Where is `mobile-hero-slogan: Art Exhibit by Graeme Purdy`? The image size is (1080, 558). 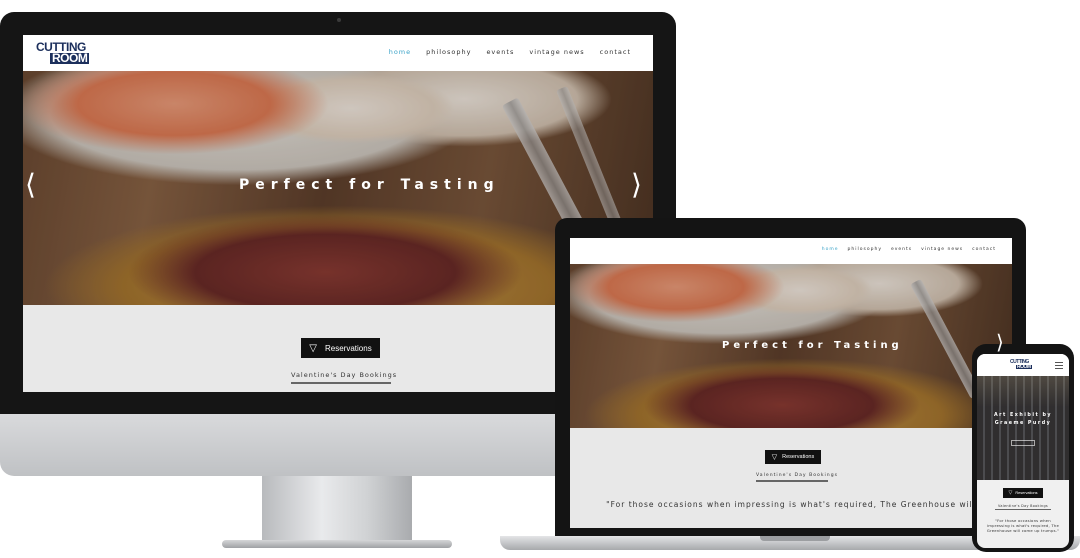
mobile-hero-slogan: Art Exhibit by Graeme Purdy is located at coordinates (1023, 419).